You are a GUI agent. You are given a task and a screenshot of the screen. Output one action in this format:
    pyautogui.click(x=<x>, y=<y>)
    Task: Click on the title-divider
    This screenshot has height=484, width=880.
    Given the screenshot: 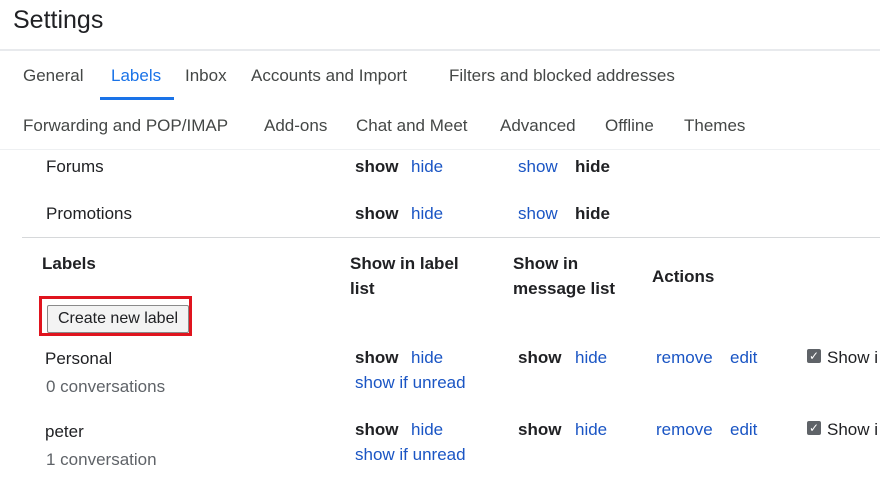 What is the action you would take?
    pyautogui.click(x=440, y=50)
    